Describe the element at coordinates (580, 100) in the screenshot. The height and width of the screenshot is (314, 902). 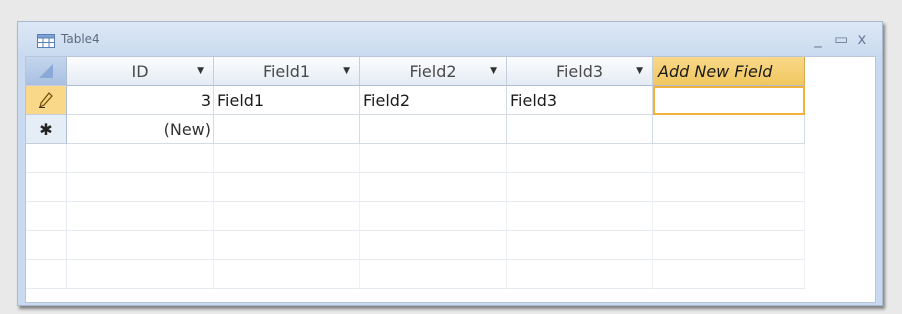
I see `cell-field3: Field3` at that location.